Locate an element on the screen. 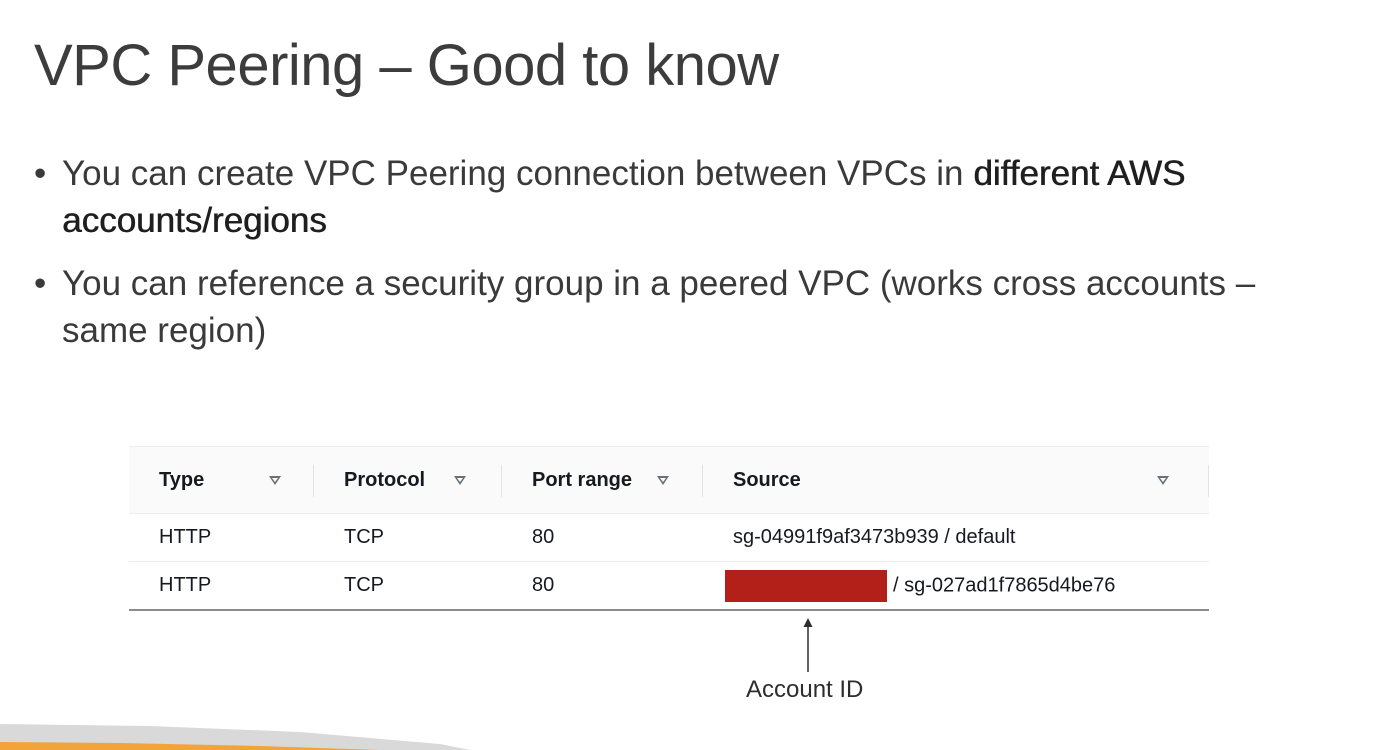 The image size is (1380, 750). slide-title: VPC Peering – Good to know is located at coordinates (406, 65).